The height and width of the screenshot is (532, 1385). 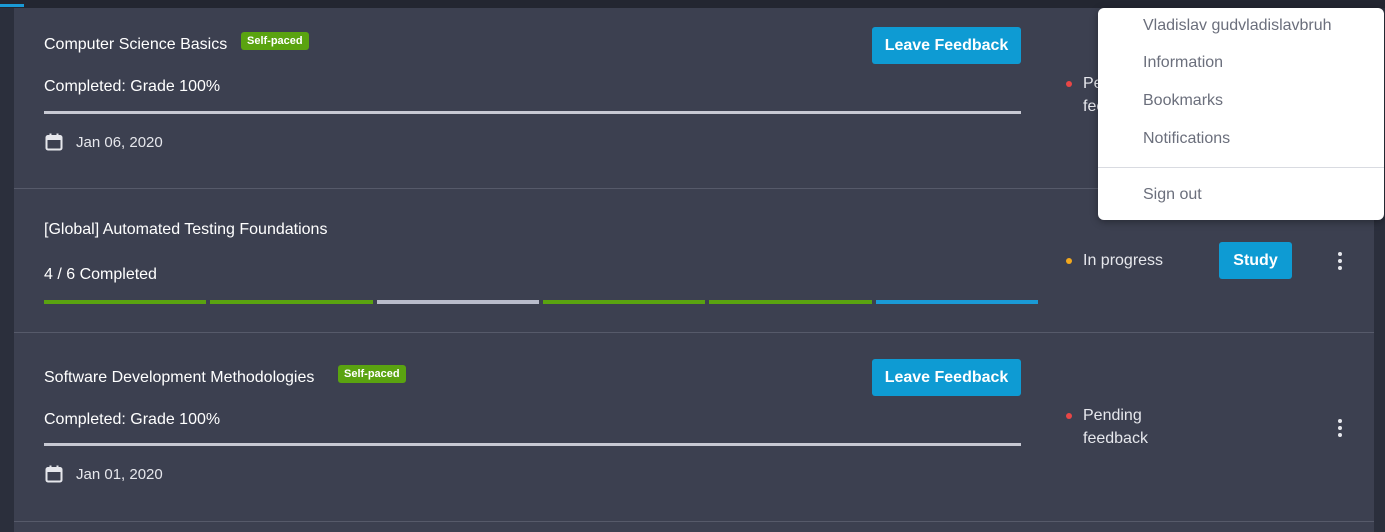 What do you see at coordinates (1123, 260) in the screenshot?
I see `status-text: In progress` at bounding box center [1123, 260].